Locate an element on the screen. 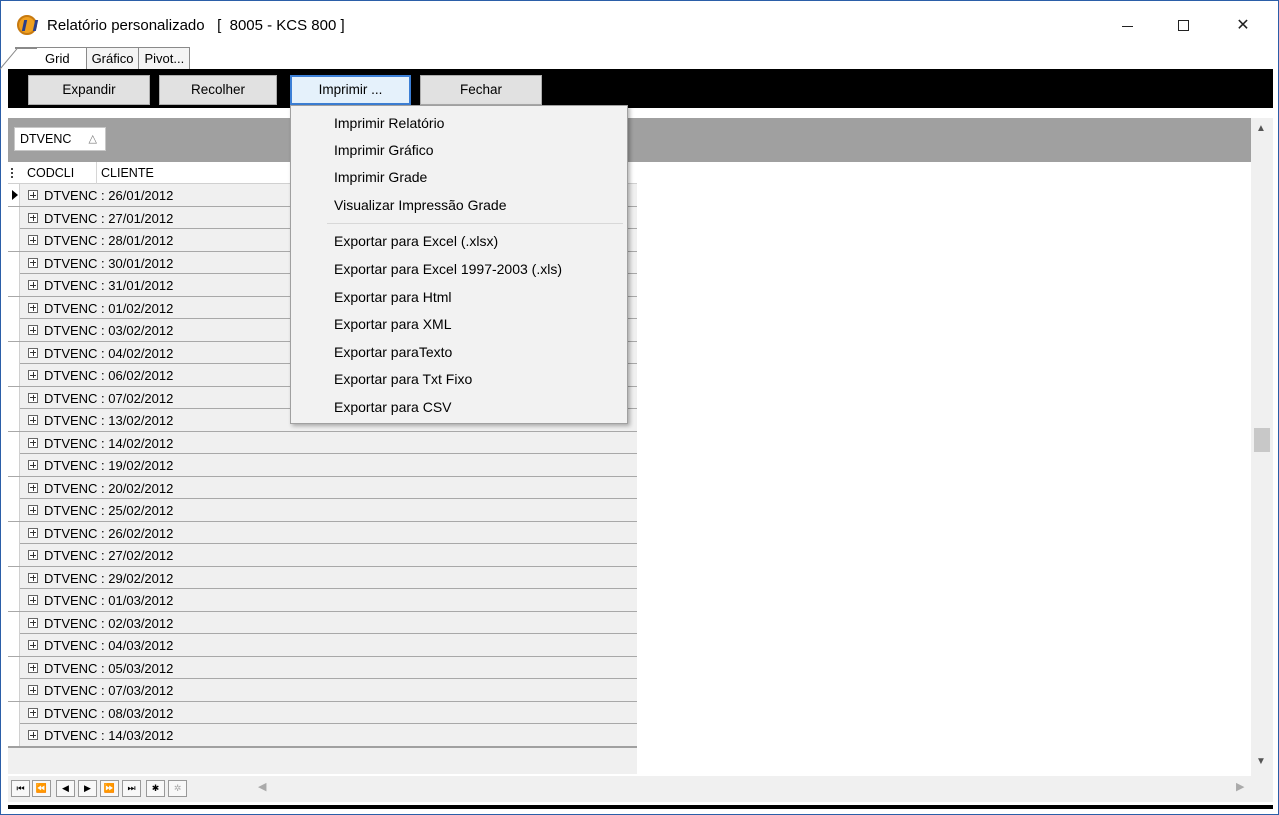 The image size is (1279, 815). scroll-up-icon: ▲ is located at coordinates (1261, 128).